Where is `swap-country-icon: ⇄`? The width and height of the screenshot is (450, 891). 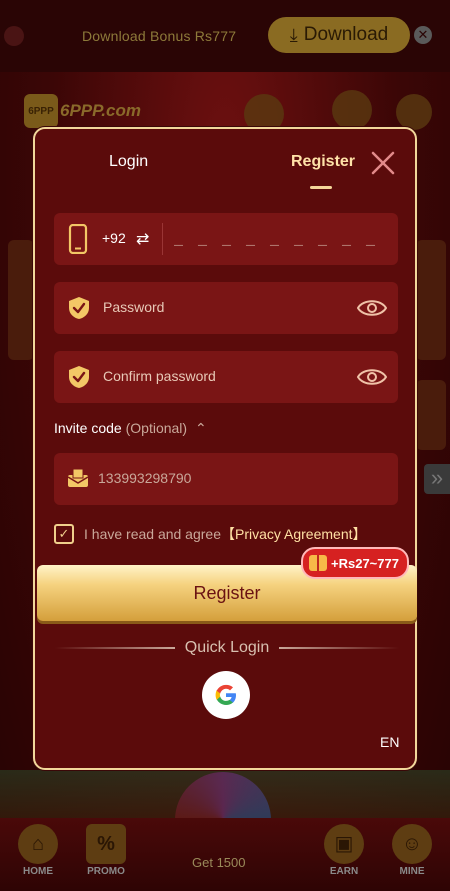 swap-country-icon: ⇄ is located at coordinates (142, 239).